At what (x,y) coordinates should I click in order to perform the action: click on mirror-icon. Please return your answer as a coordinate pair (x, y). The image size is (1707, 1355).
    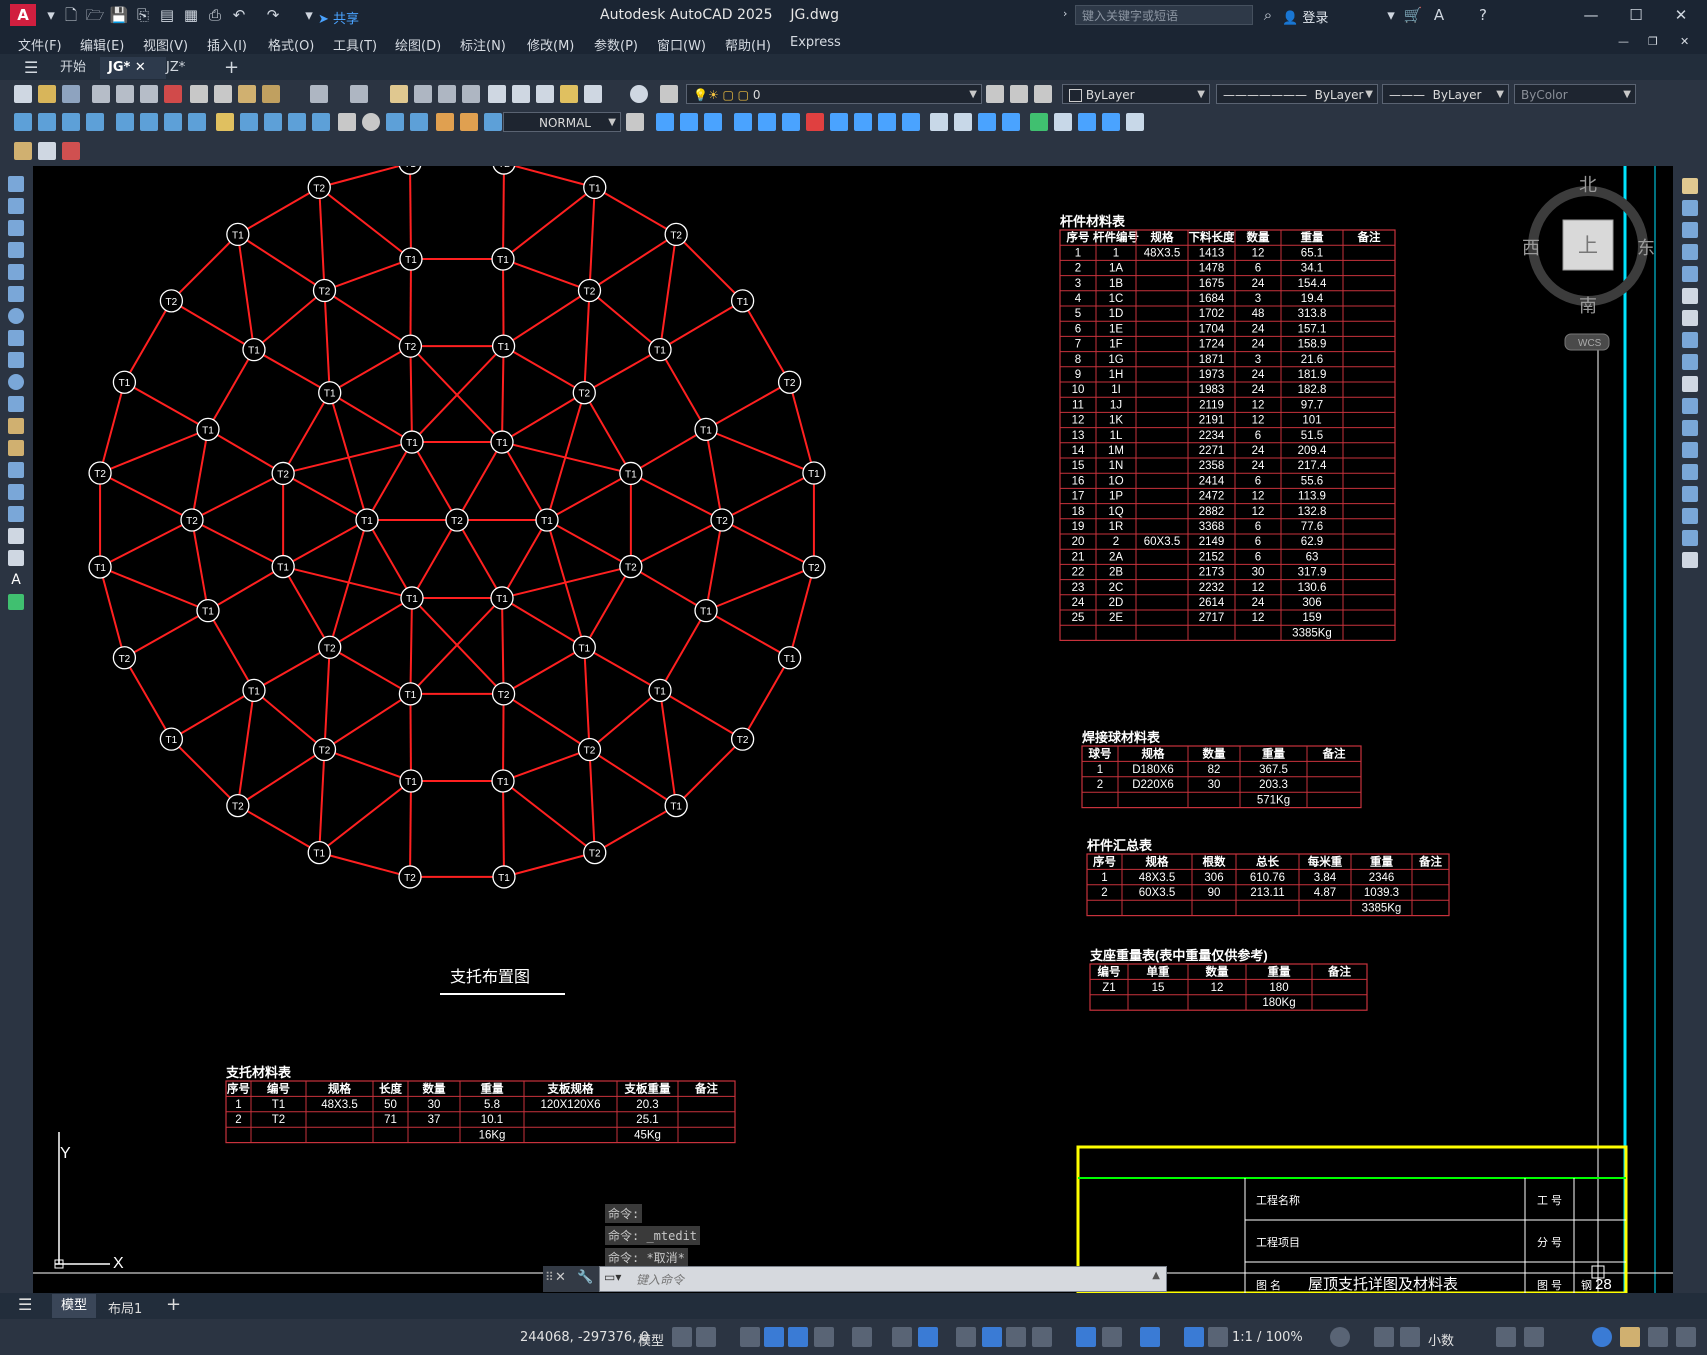
    Looking at the image, I should click on (1690, 230).